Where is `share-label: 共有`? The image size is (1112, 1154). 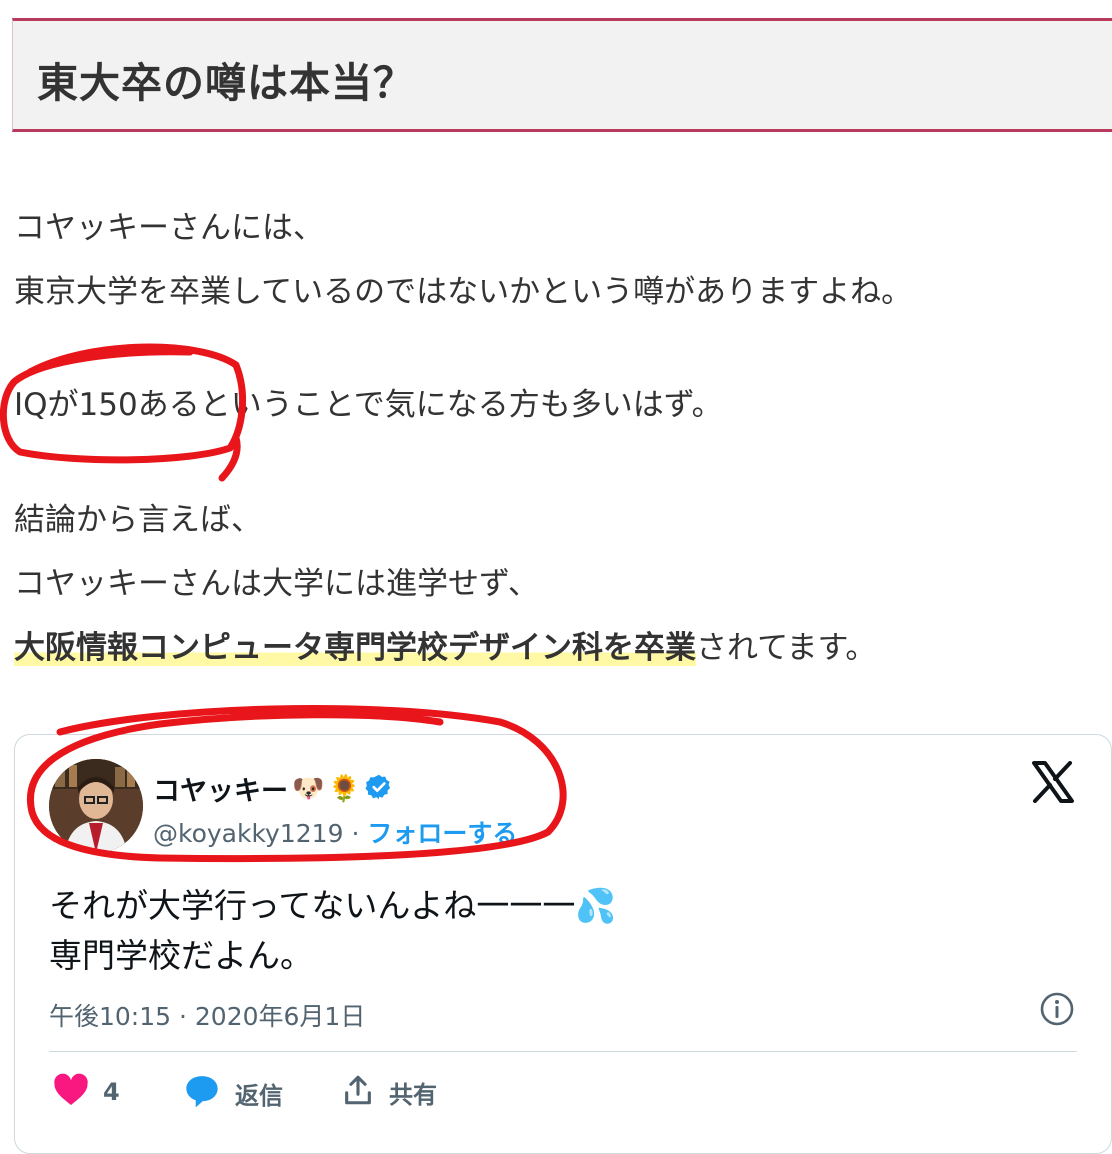 share-label: 共有 is located at coordinates (413, 1094).